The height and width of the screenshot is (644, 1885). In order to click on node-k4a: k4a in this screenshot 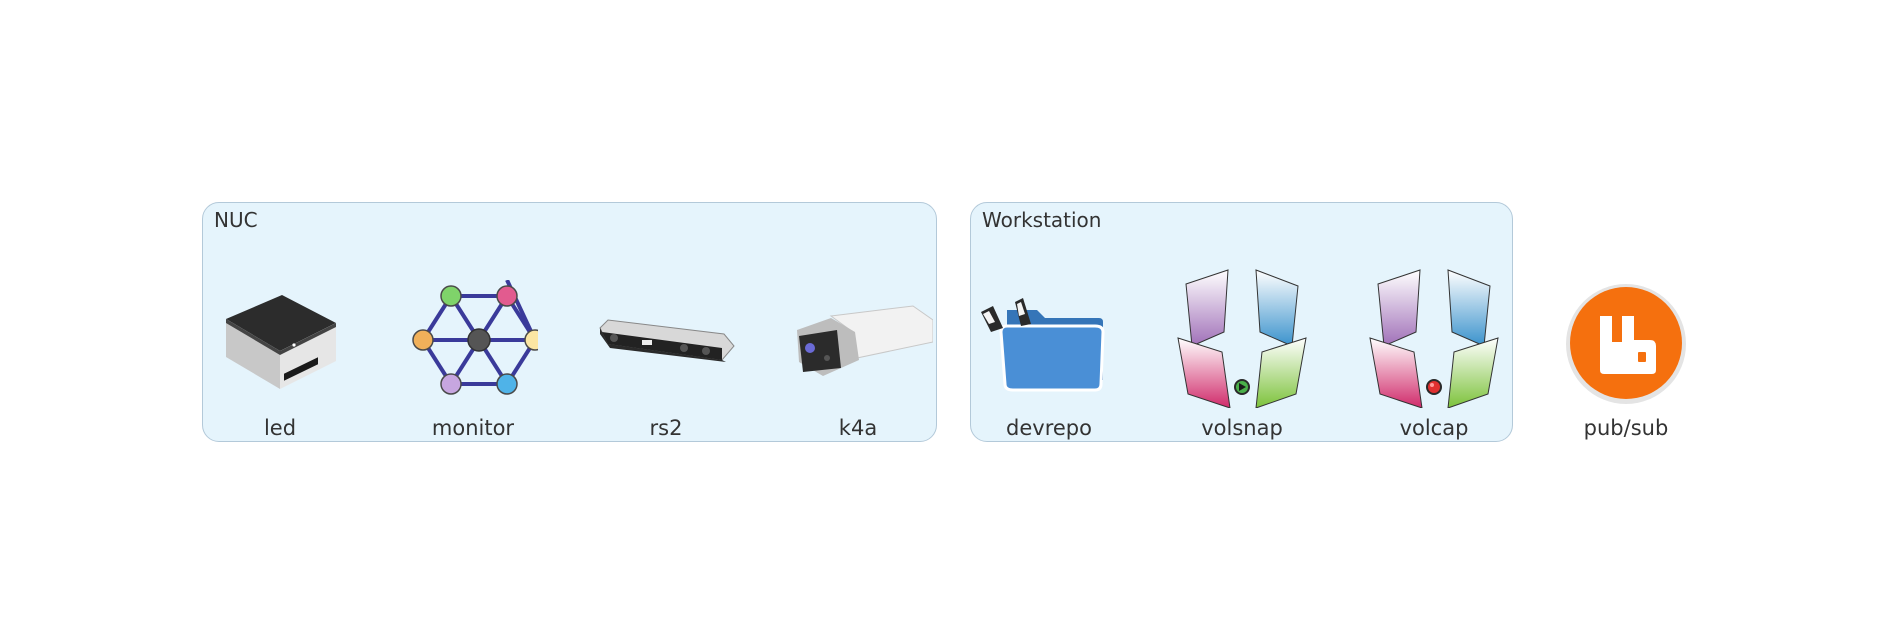, I will do `click(858, 360)`.